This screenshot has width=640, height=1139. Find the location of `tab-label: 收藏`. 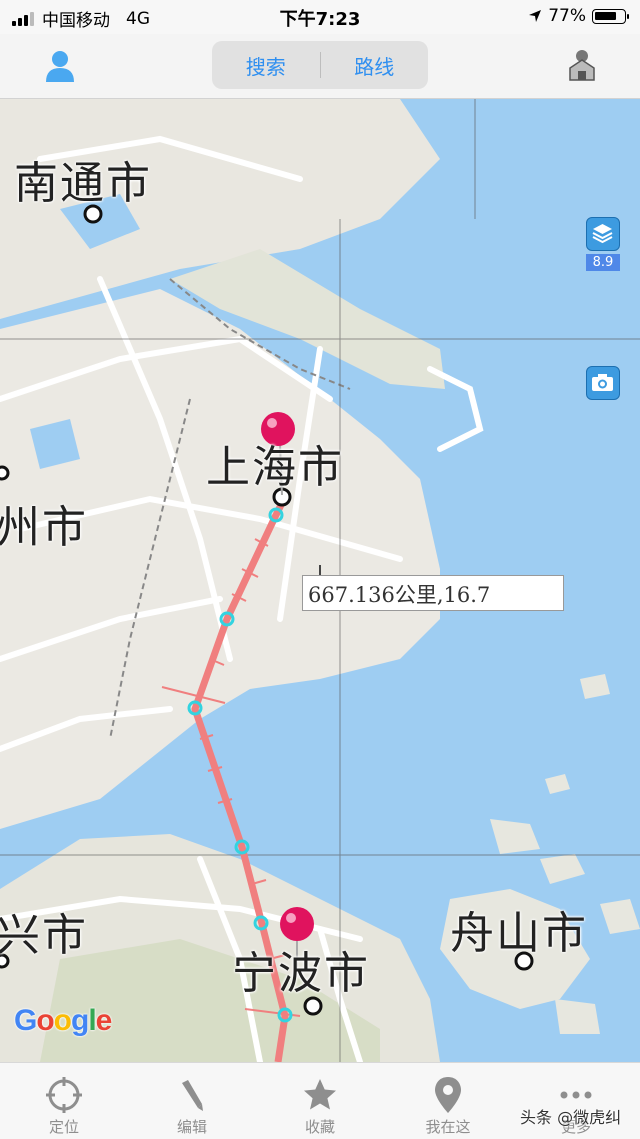

tab-label: 收藏 is located at coordinates (319, 1127).